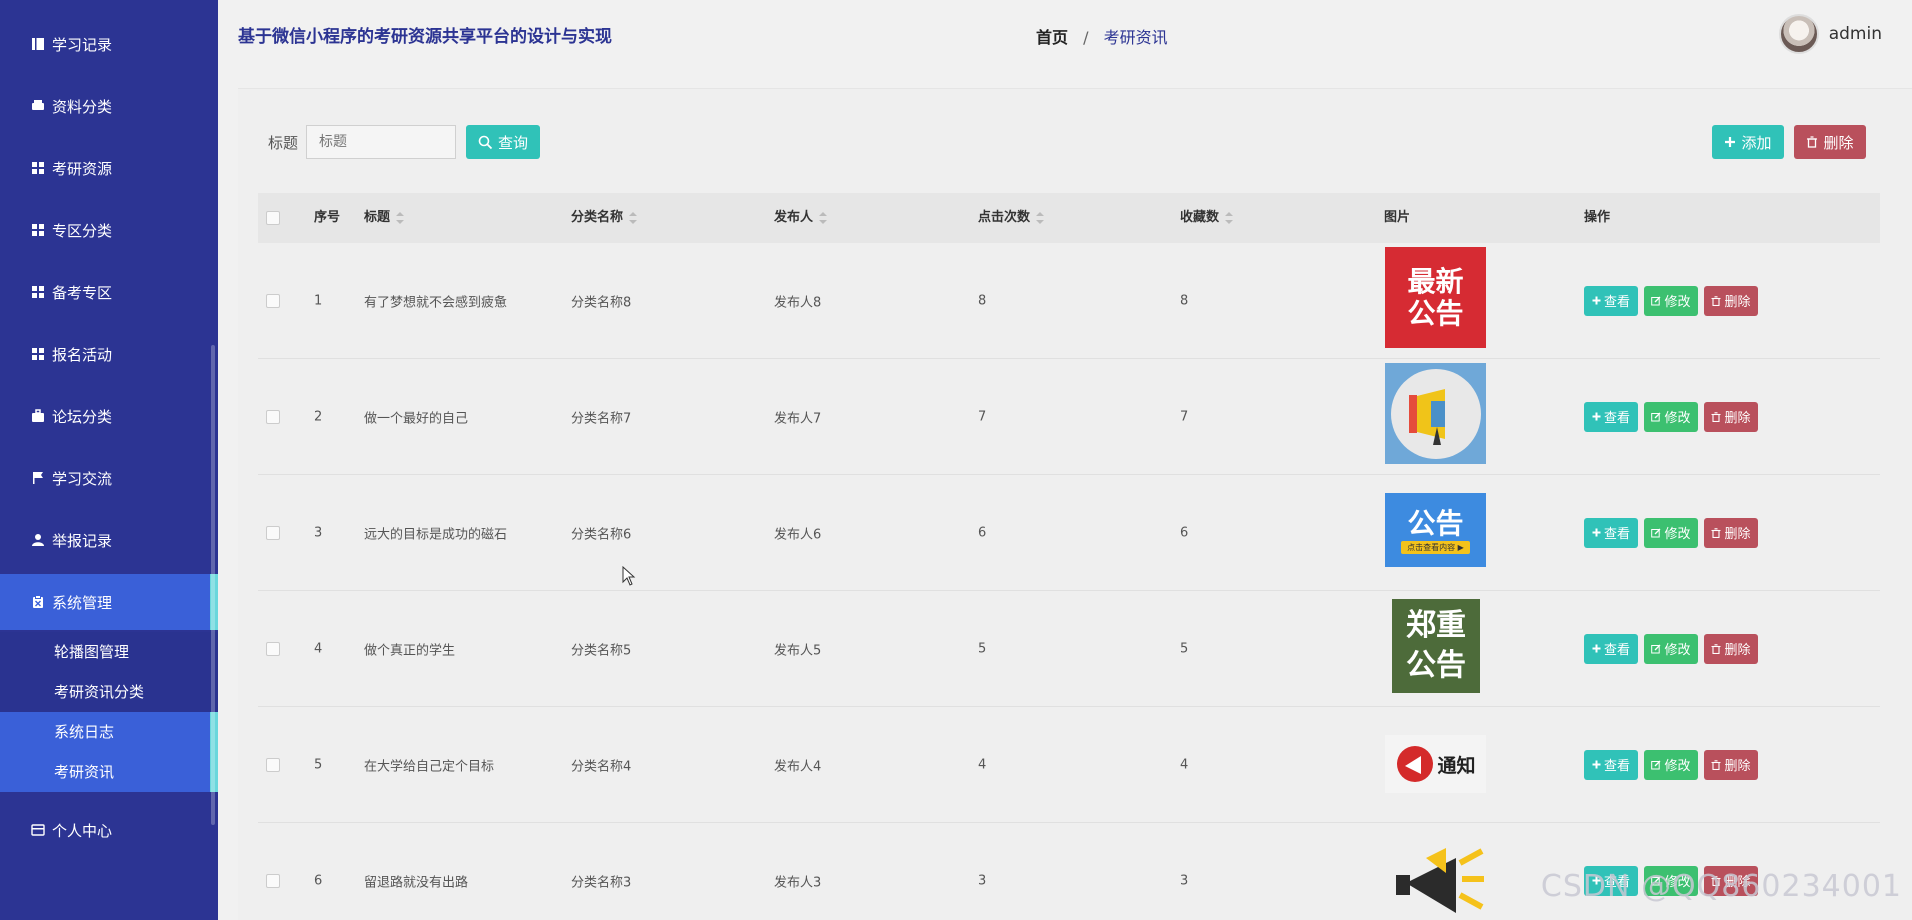 Image resolution: width=1912 pixels, height=920 pixels. What do you see at coordinates (1184, 532) in the screenshot?
I see `cell-favorites: 6` at bounding box center [1184, 532].